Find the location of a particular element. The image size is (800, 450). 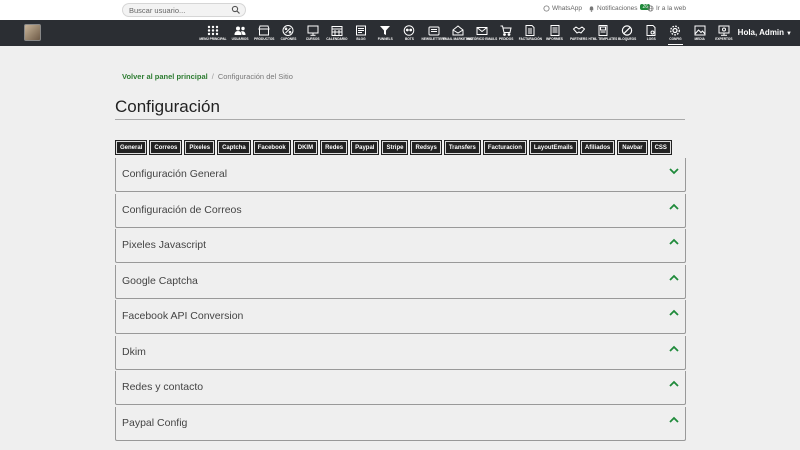

nav-item-email-marketing: Email marketing is located at coordinates (458, 33).